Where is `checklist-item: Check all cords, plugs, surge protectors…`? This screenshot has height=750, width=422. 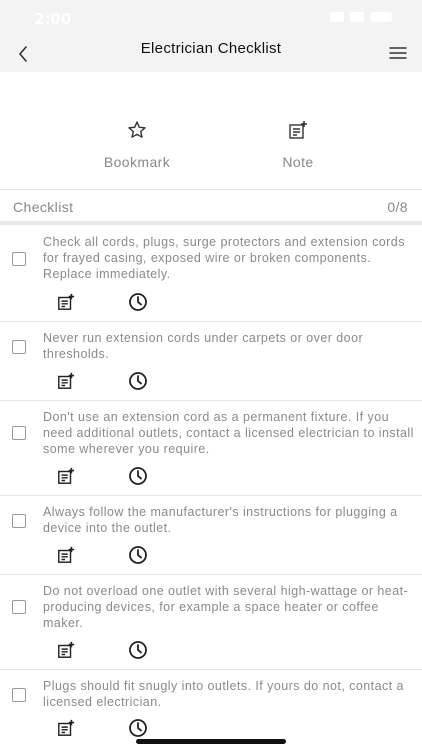
checklist-item: Check all cords, plugs, surge protectors… is located at coordinates (211, 274).